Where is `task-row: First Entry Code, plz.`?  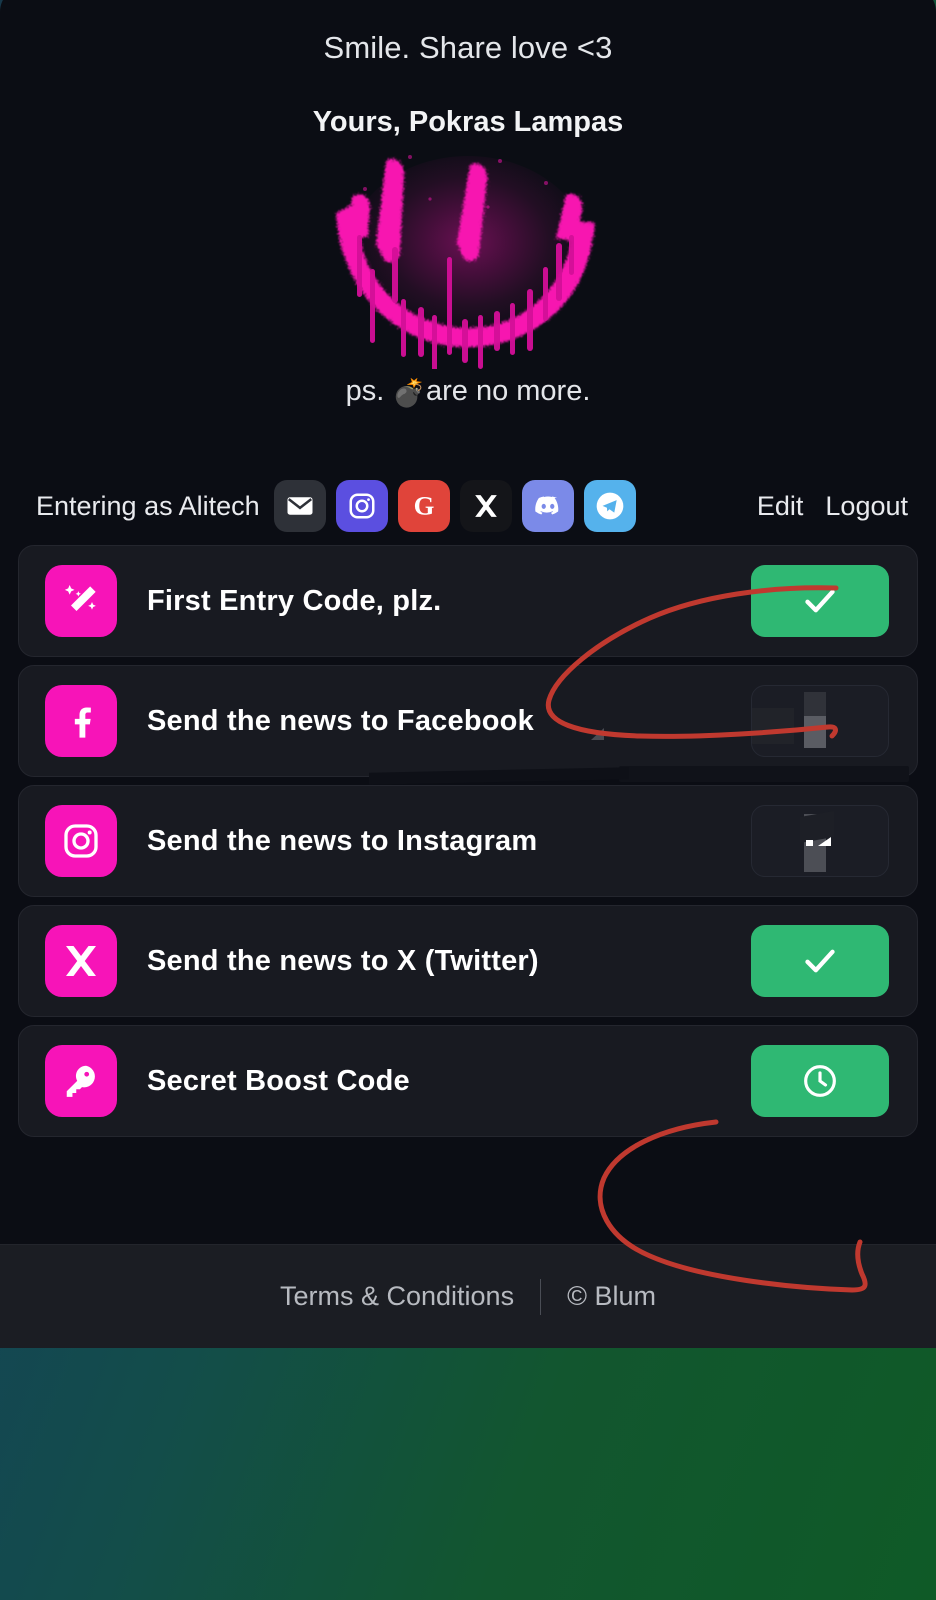 task-row: First Entry Code, plz. is located at coordinates (468, 601).